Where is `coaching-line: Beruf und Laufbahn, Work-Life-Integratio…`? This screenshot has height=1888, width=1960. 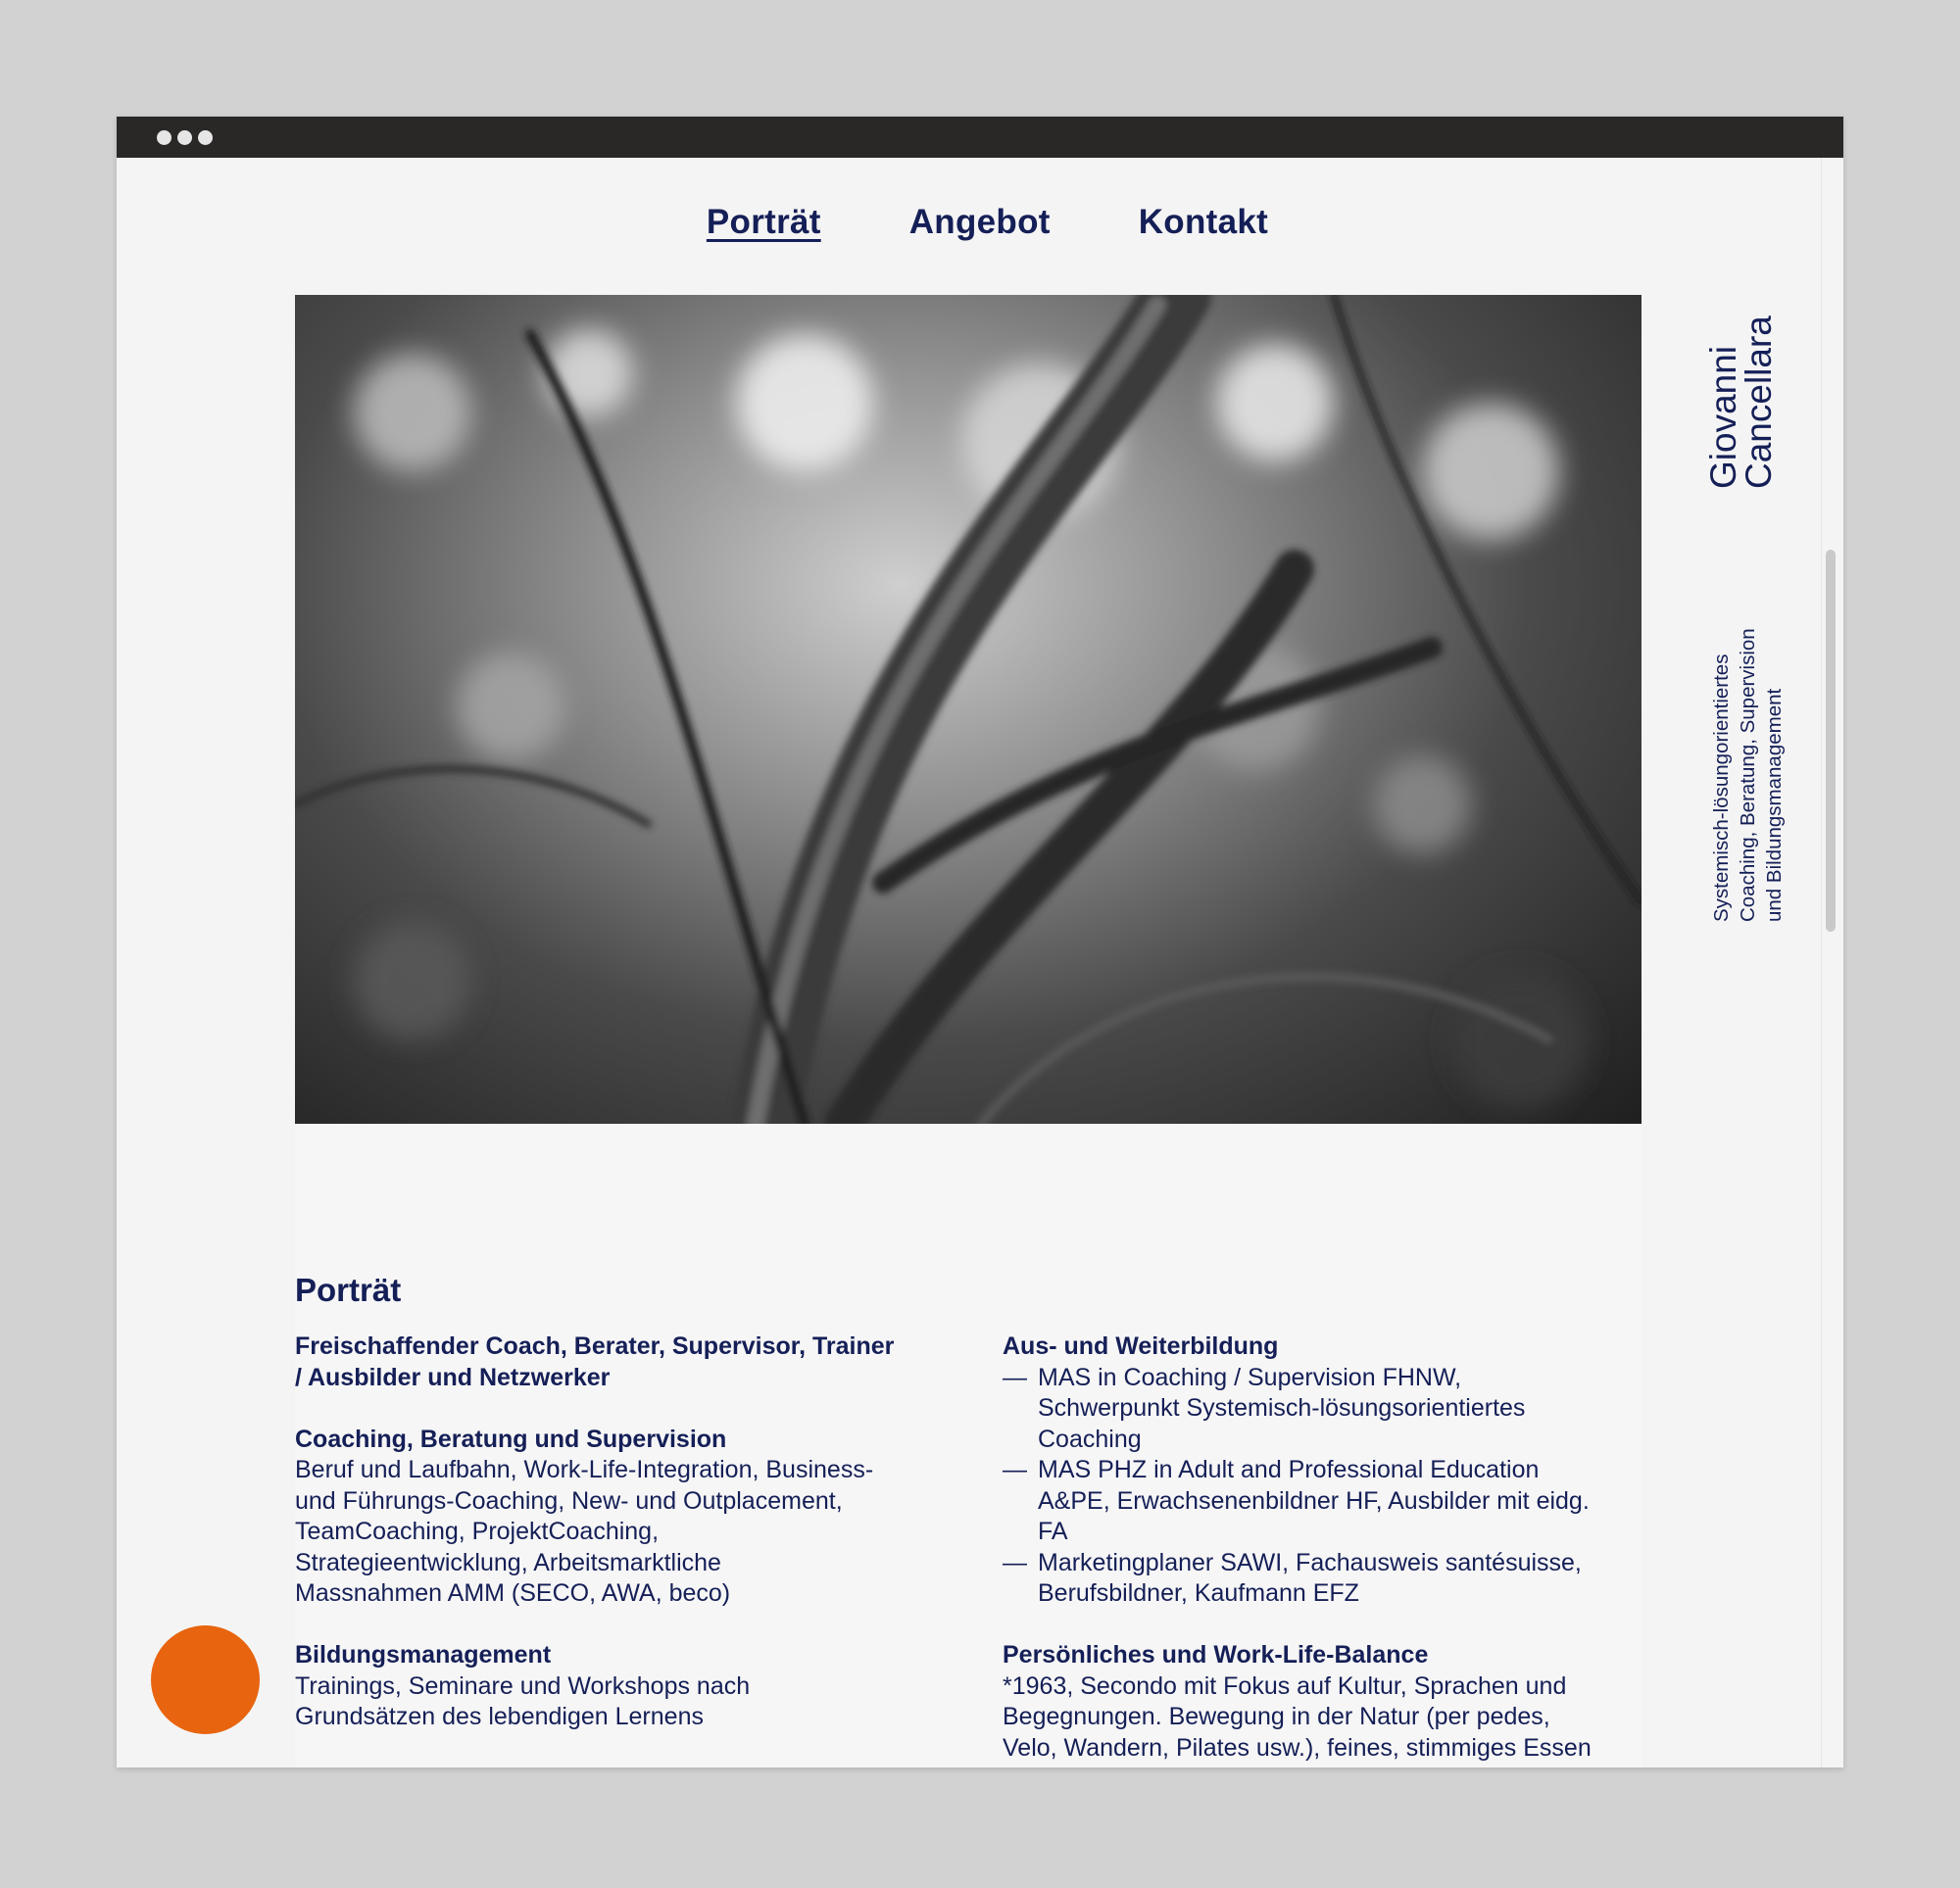
coaching-line: Beruf und Laufbahn, Work-Life-Integratio… is located at coordinates (584, 1469).